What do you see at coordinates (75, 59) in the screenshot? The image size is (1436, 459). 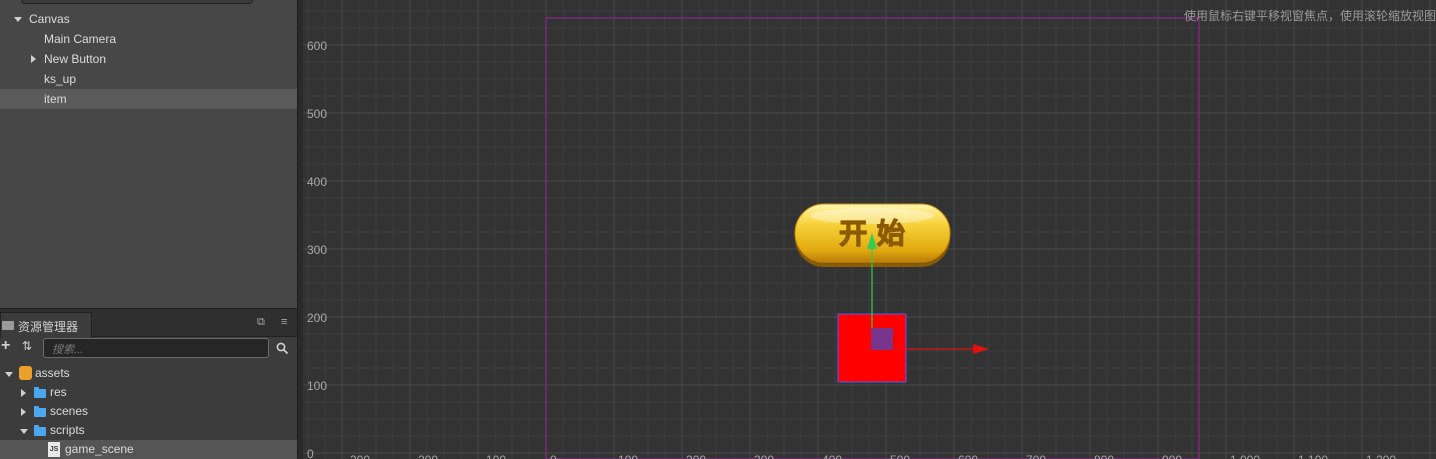 I see `tree-item-label: New Button` at bounding box center [75, 59].